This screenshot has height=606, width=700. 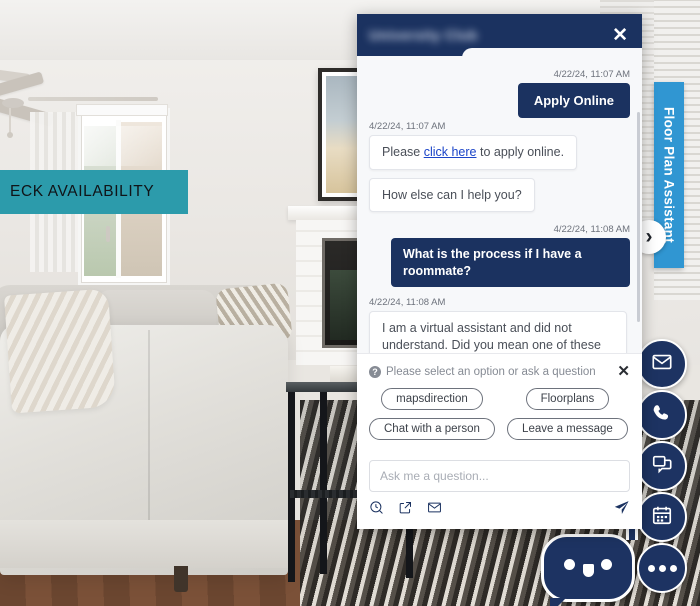 What do you see at coordinates (623, 371) in the screenshot?
I see `close-options-icon: ✕` at bounding box center [623, 371].